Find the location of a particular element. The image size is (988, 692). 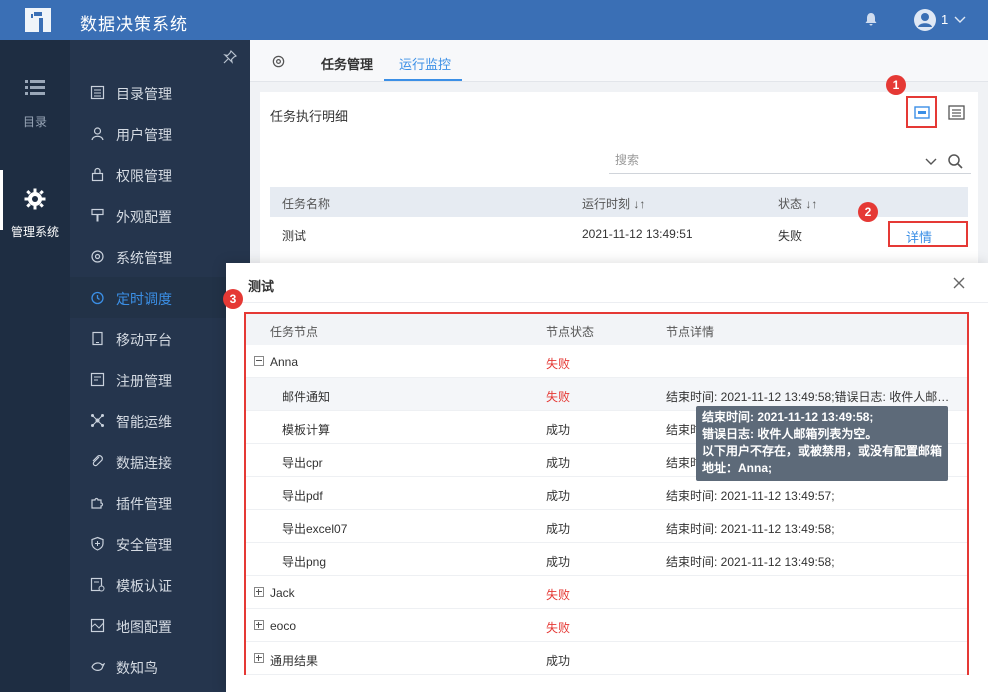

menu-item: 移动平台 is located at coordinates (160, 338).